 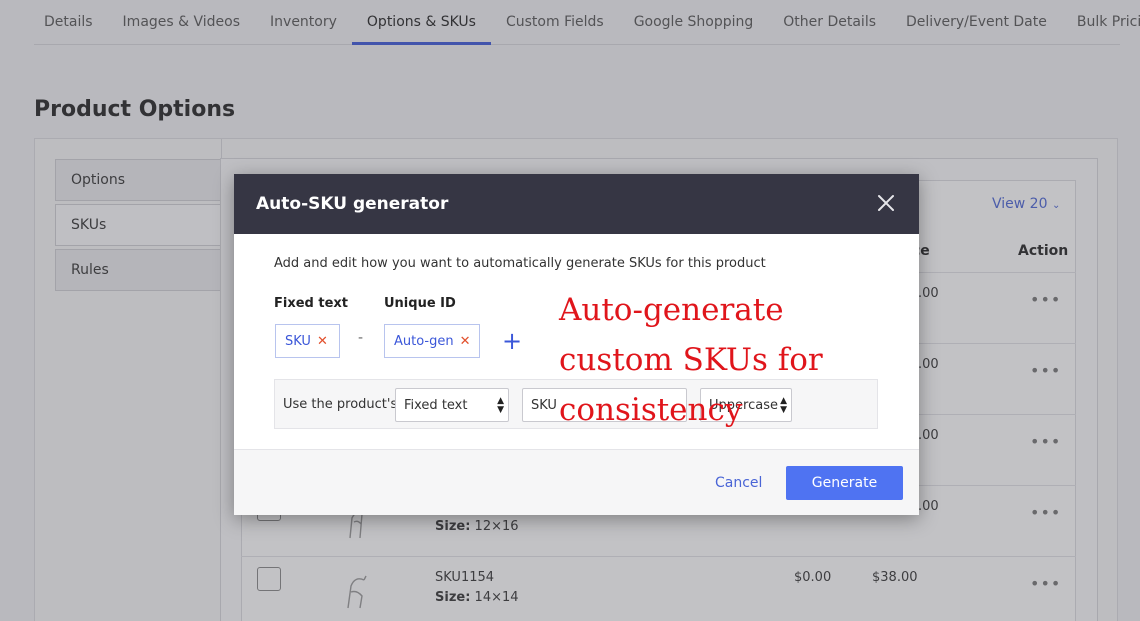 What do you see at coordinates (340, 404) in the screenshot?
I see `config-prefix-label: Use the product's` at bounding box center [340, 404].